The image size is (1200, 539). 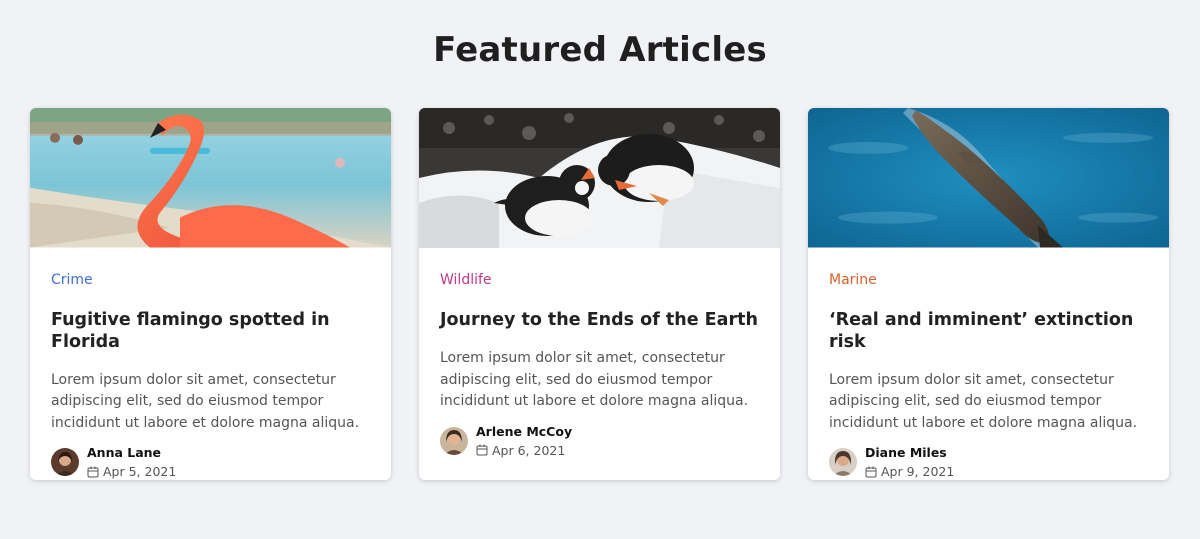 What do you see at coordinates (210, 280) in the screenshot?
I see `article-category: Crime` at bounding box center [210, 280].